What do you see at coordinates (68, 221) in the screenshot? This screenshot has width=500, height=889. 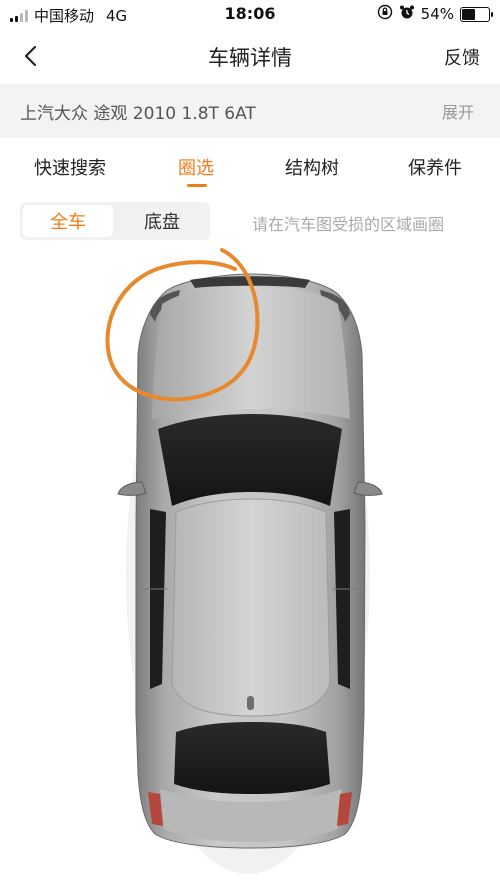 I see `segment-full-car: 全车` at bounding box center [68, 221].